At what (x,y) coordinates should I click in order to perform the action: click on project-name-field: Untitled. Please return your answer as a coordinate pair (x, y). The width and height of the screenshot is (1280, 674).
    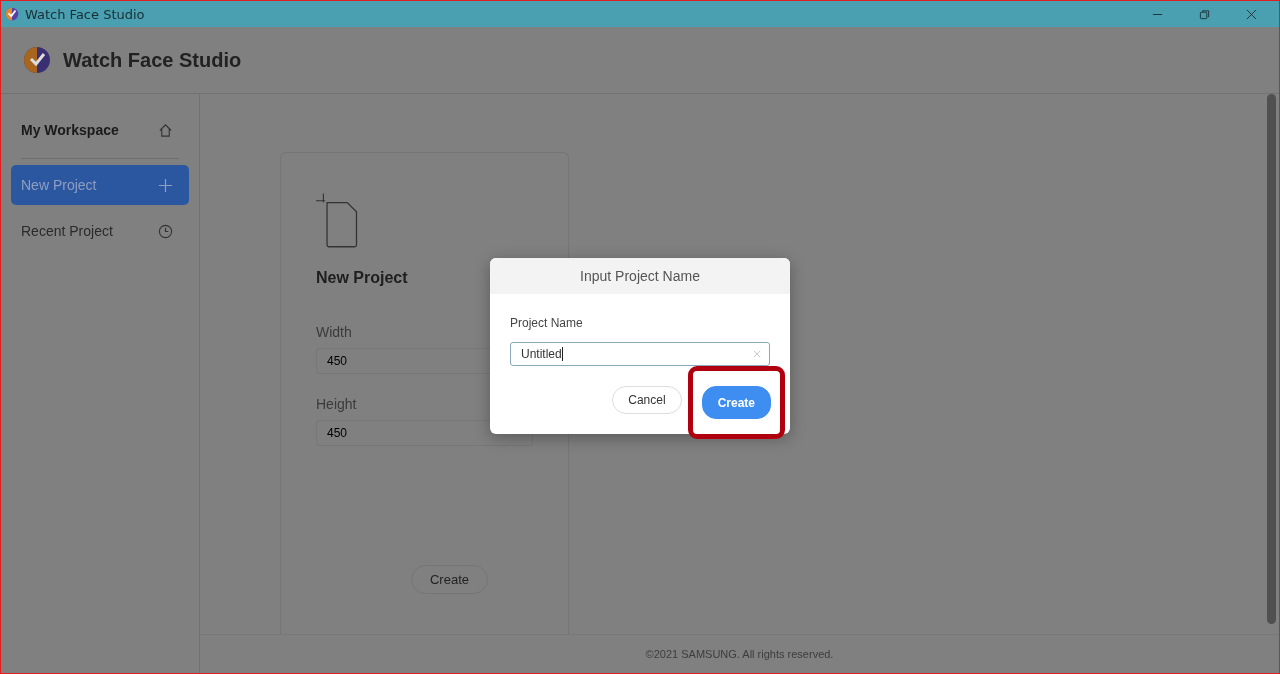
    Looking at the image, I should click on (640, 354).